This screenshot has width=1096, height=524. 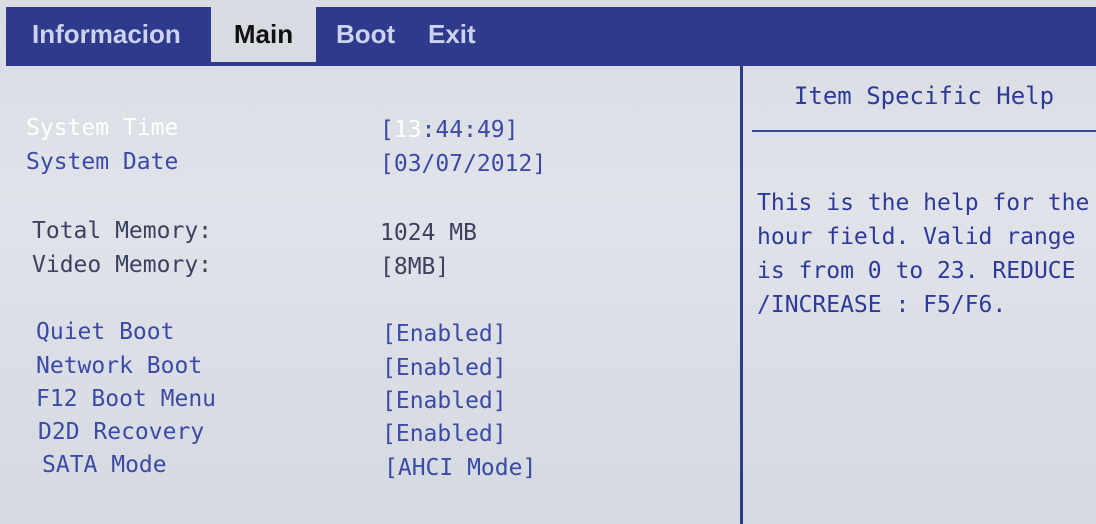 I want to click on system-time-open-bracket: [, so click(x=387, y=130).